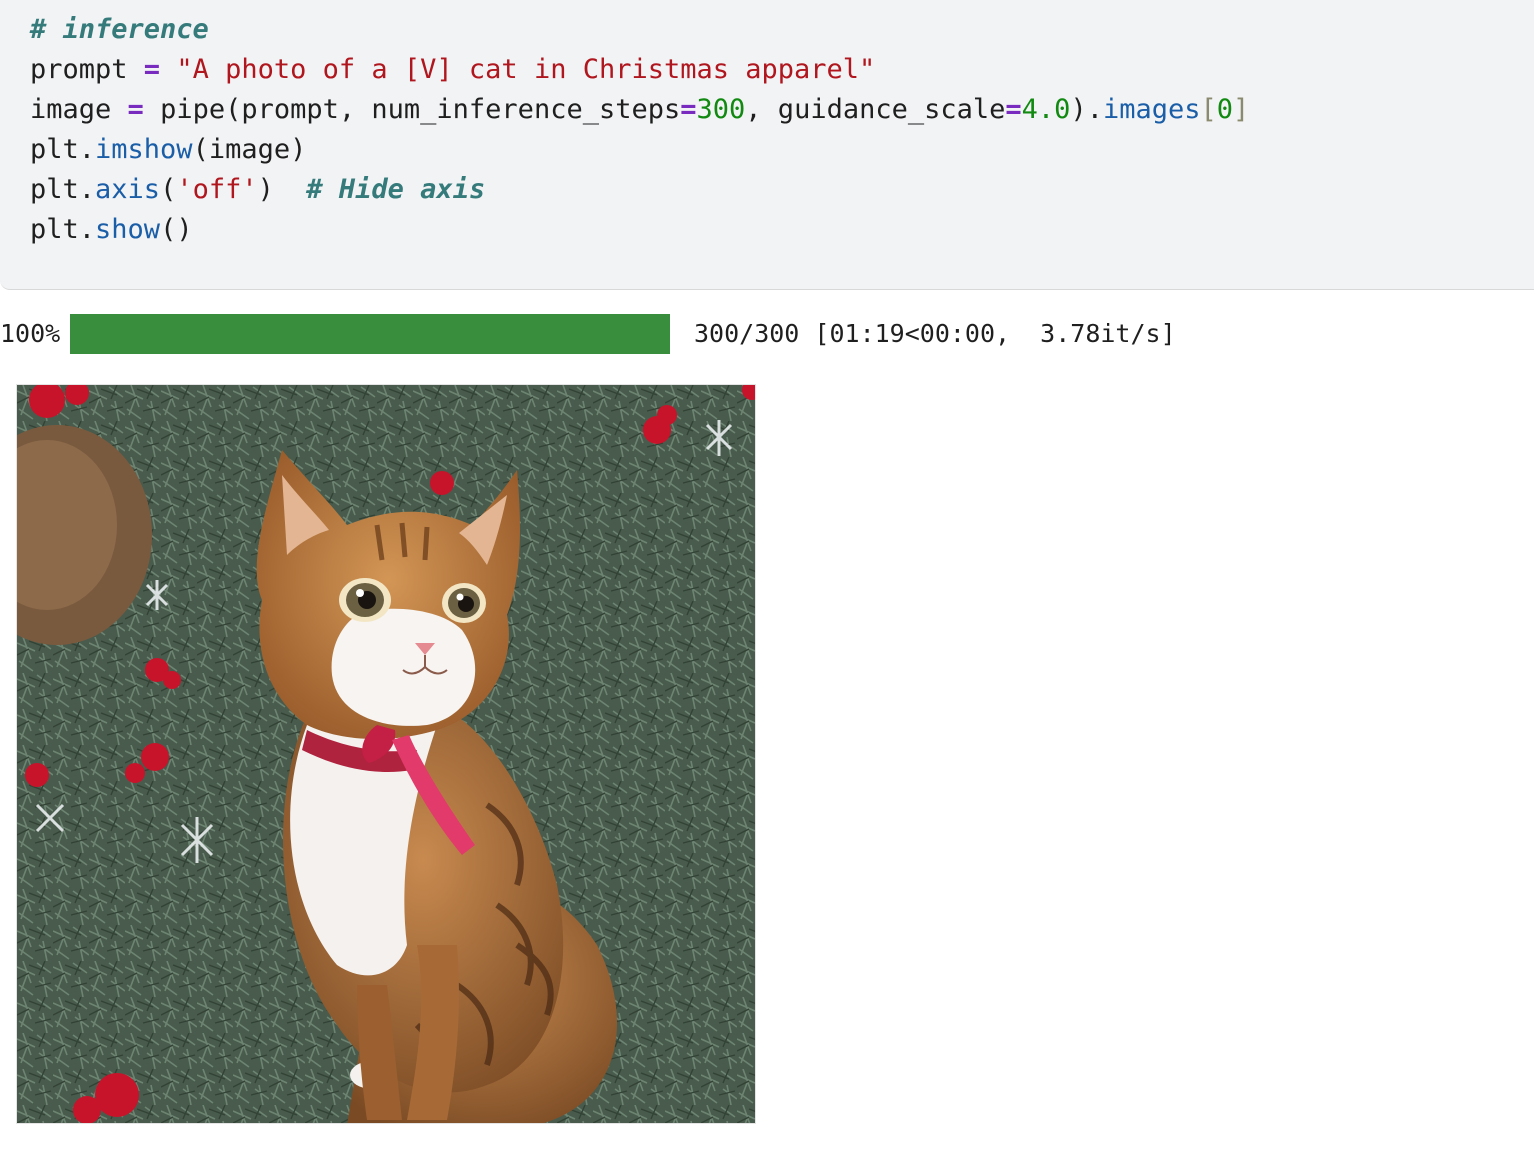 The height and width of the screenshot is (1162, 1534). What do you see at coordinates (639, 230) in the screenshot?
I see `code-line: plt.show()` at bounding box center [639, 230].